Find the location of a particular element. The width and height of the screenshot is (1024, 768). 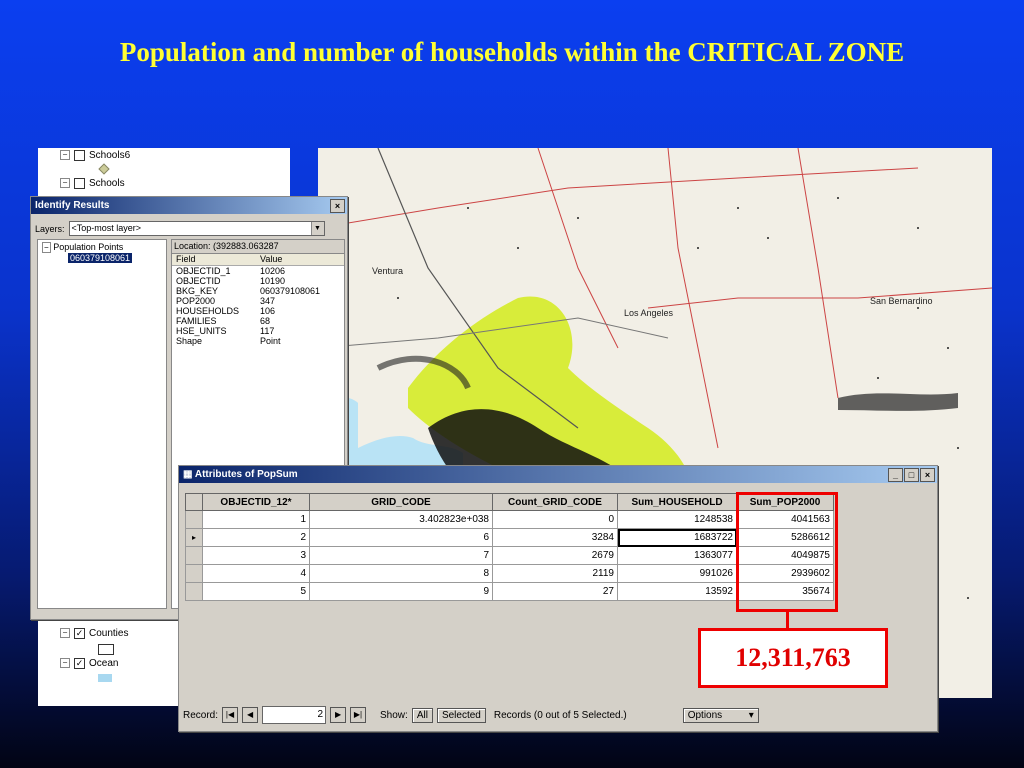

table-cell: 5 is located at coordinates (256, 591).